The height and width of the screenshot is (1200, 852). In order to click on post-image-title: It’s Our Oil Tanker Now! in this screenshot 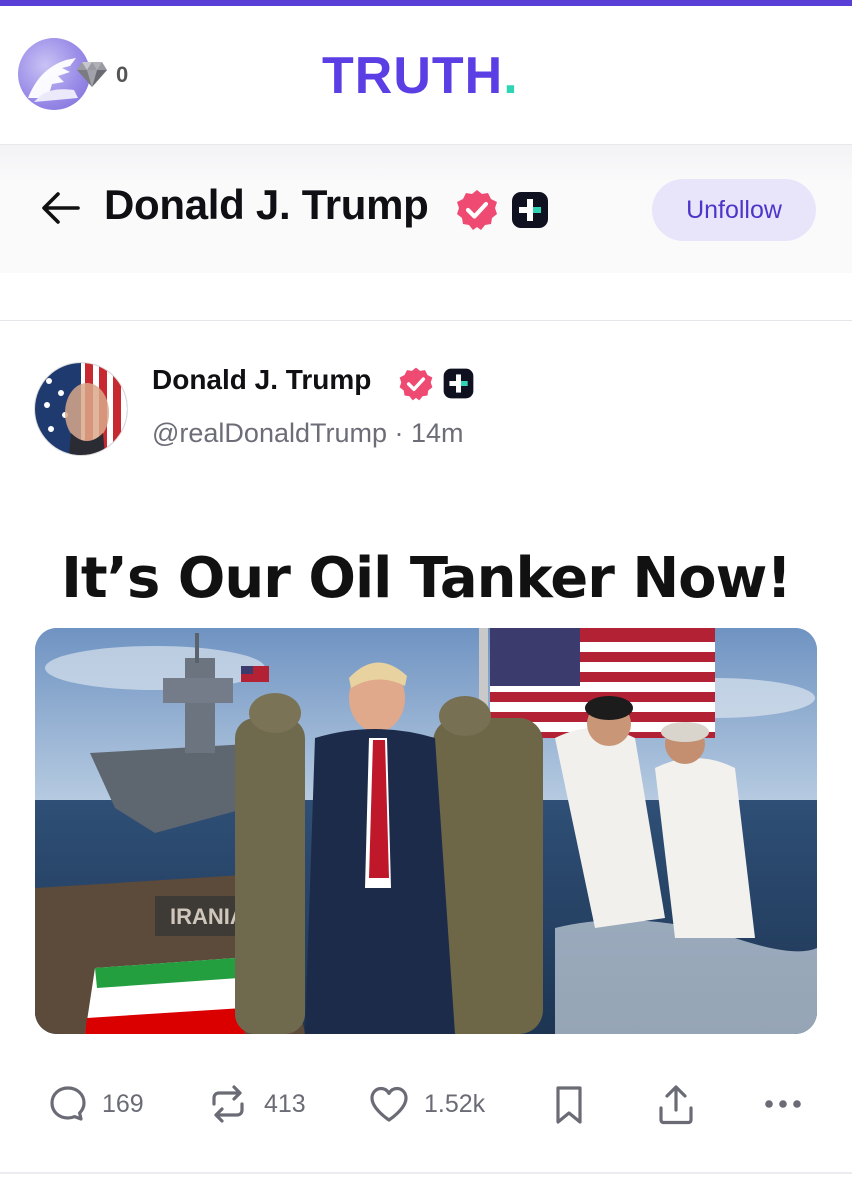, I will do `click(426, 578)`.